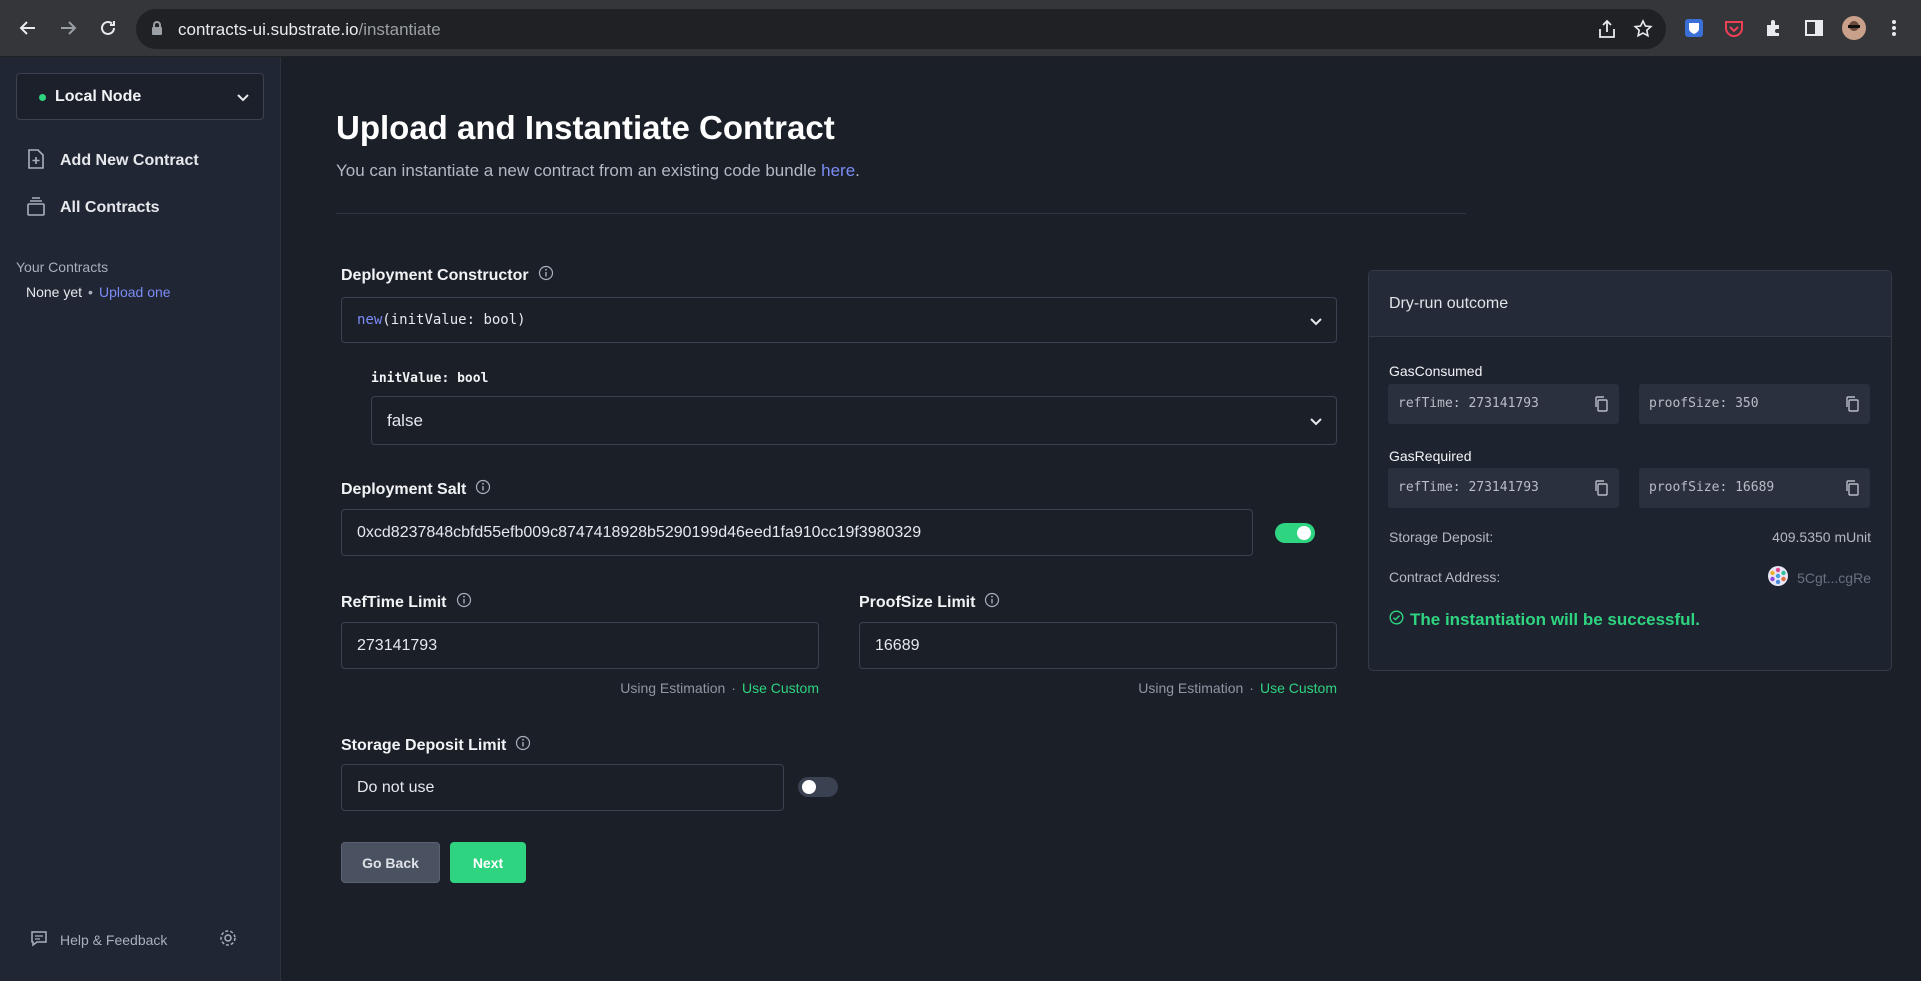 The image size is (1921, 981). What do you see at coordinates (39, 939) in the screenshot?
I see `chat-bubble-icon` at bounding box center [39, 939].